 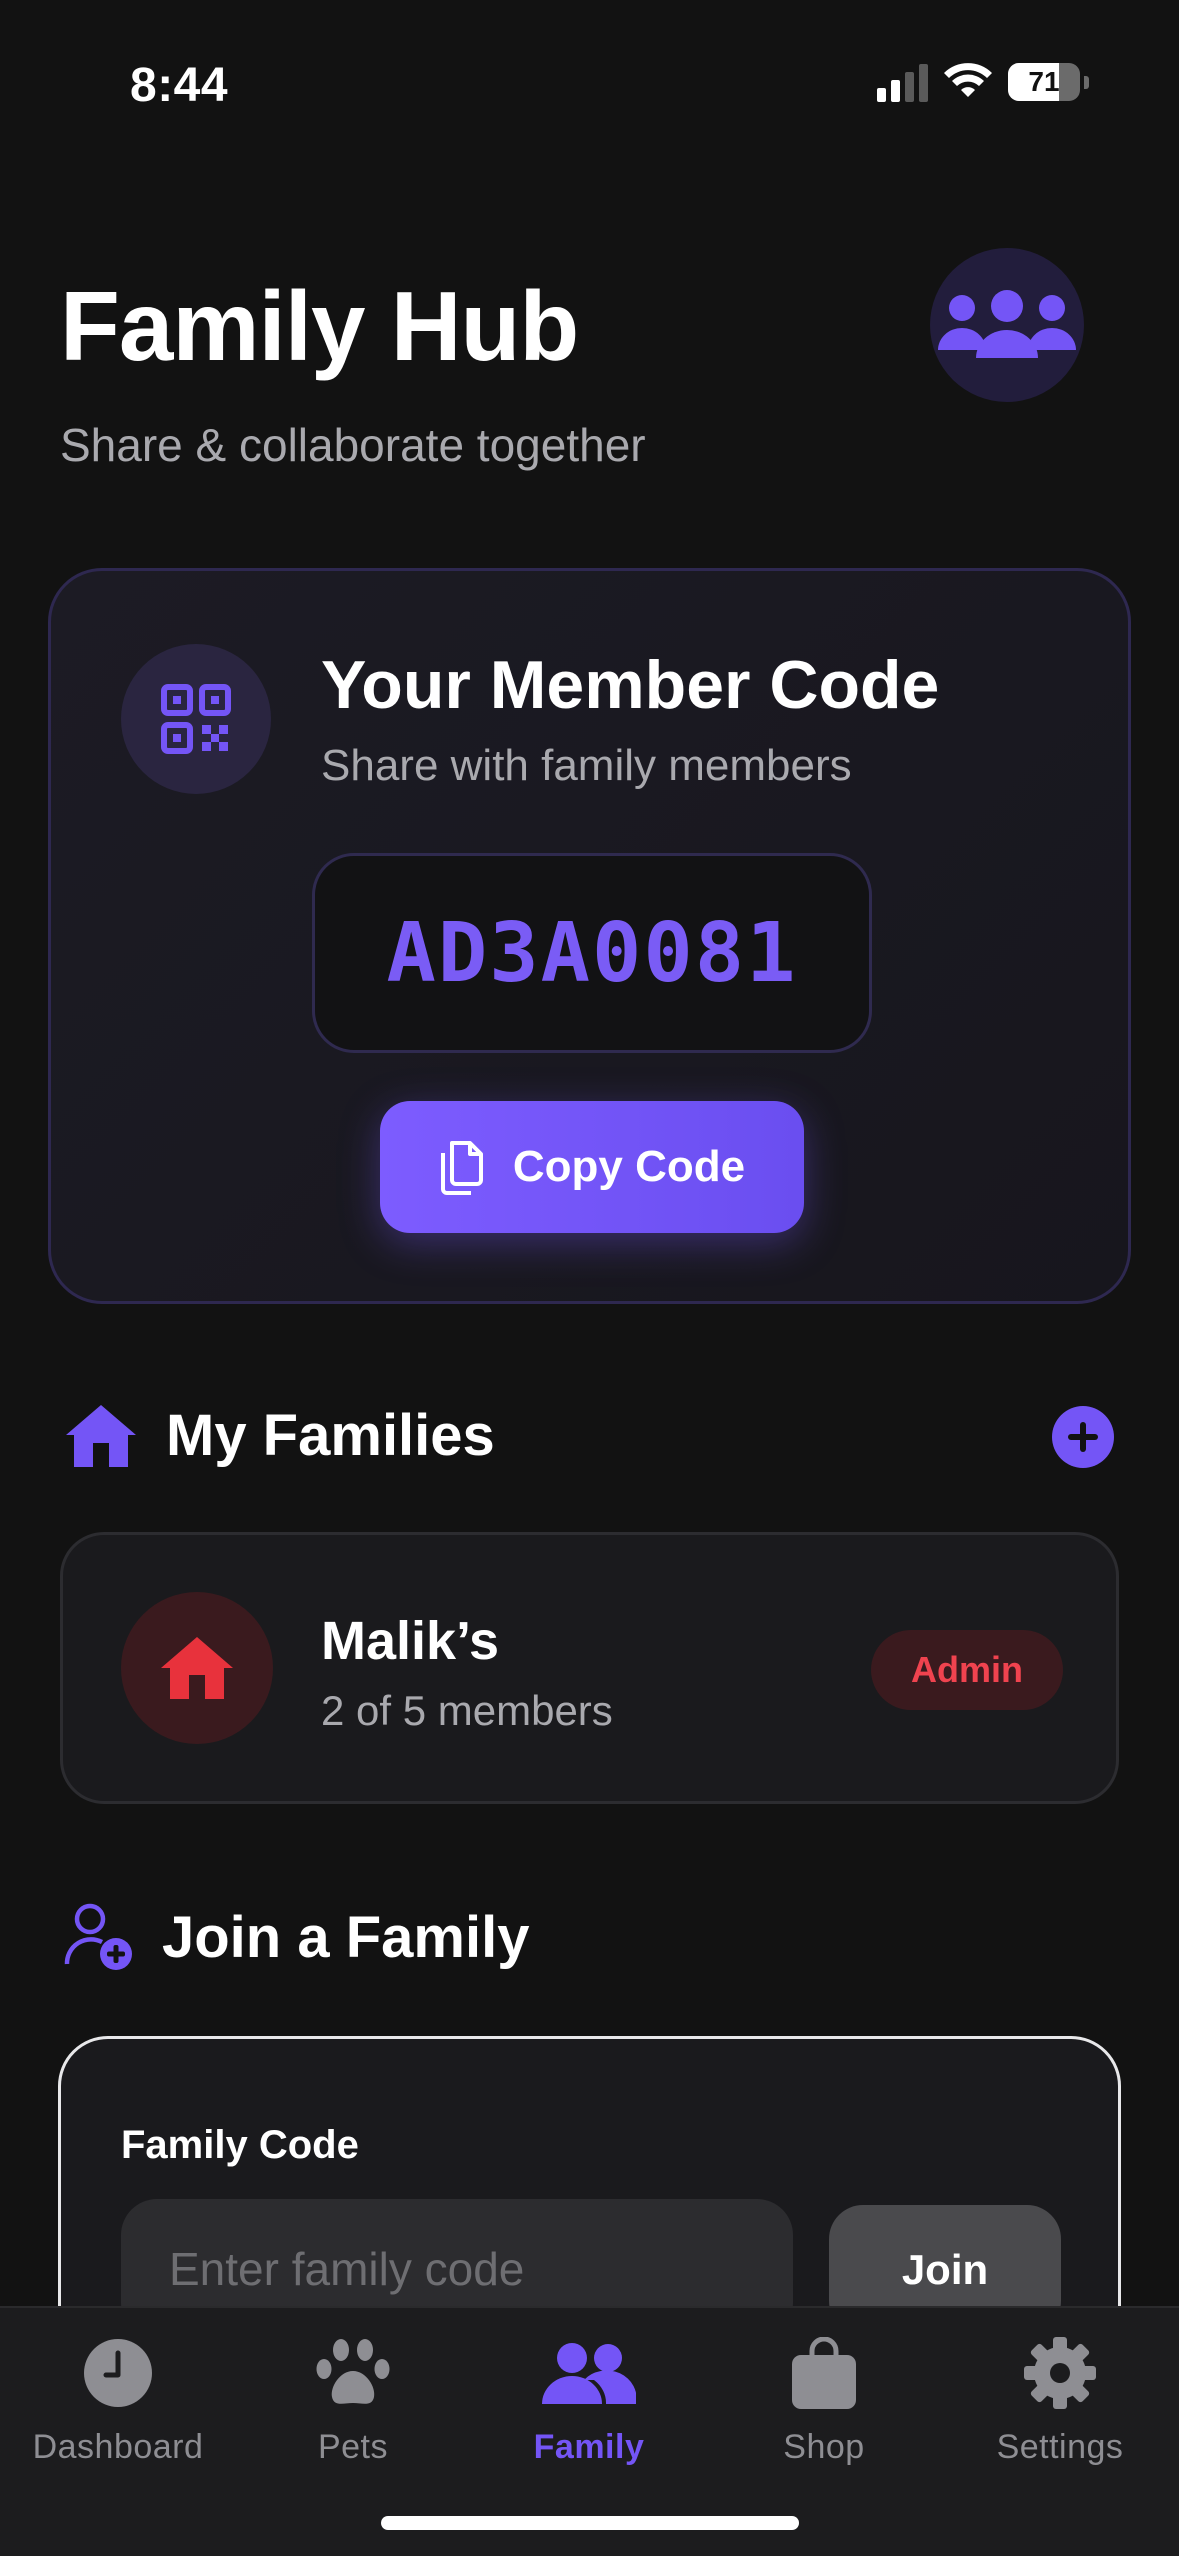 I want to click on family-code-label: Family Code, so click(x=240, y=2145).